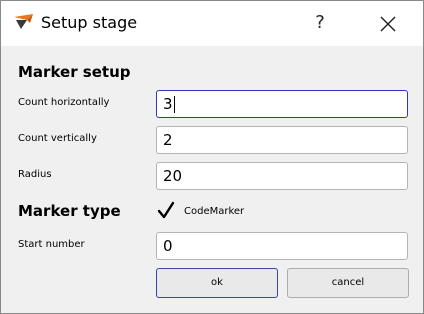  I want to click on start-number-input: 0, so click(282, 246).